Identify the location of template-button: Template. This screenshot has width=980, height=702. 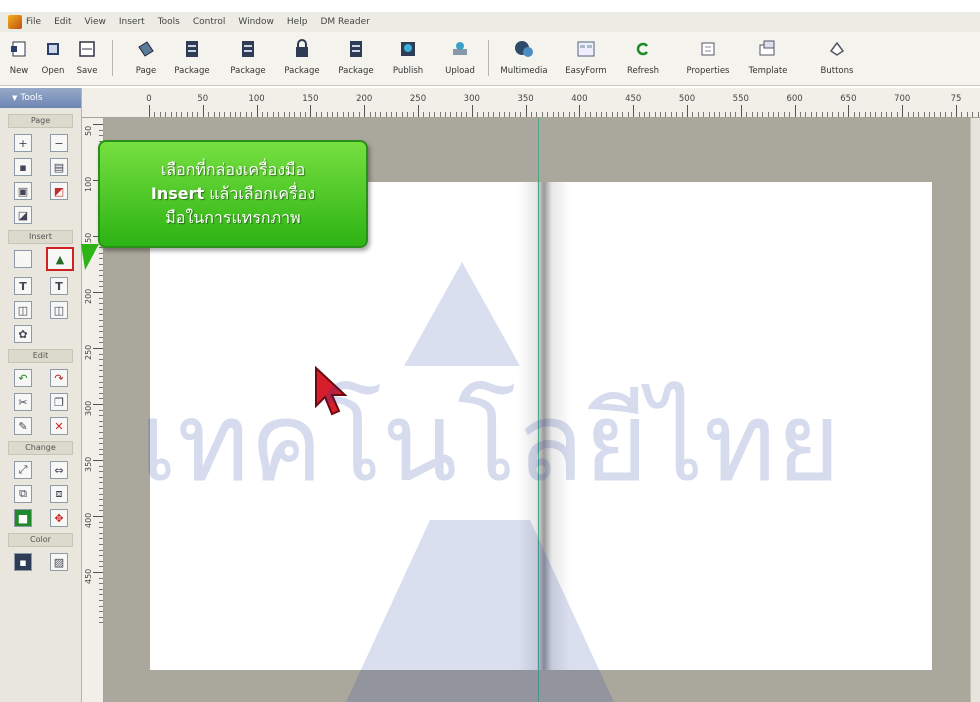
(768, 59).